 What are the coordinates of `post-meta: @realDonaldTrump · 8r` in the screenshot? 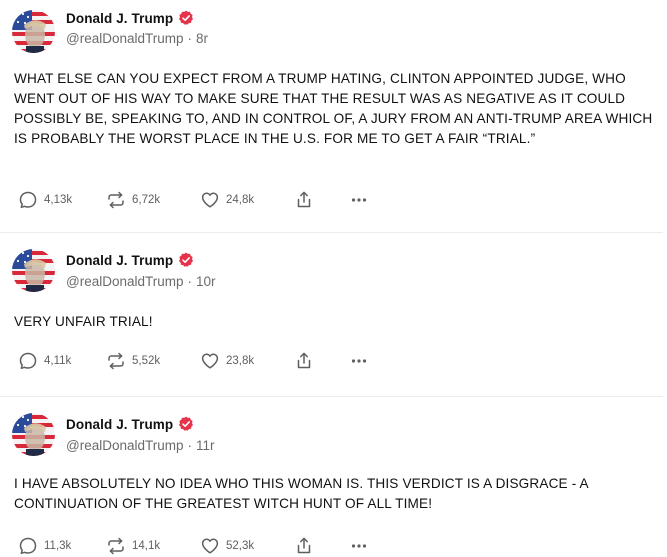 It's located at (137, 38).